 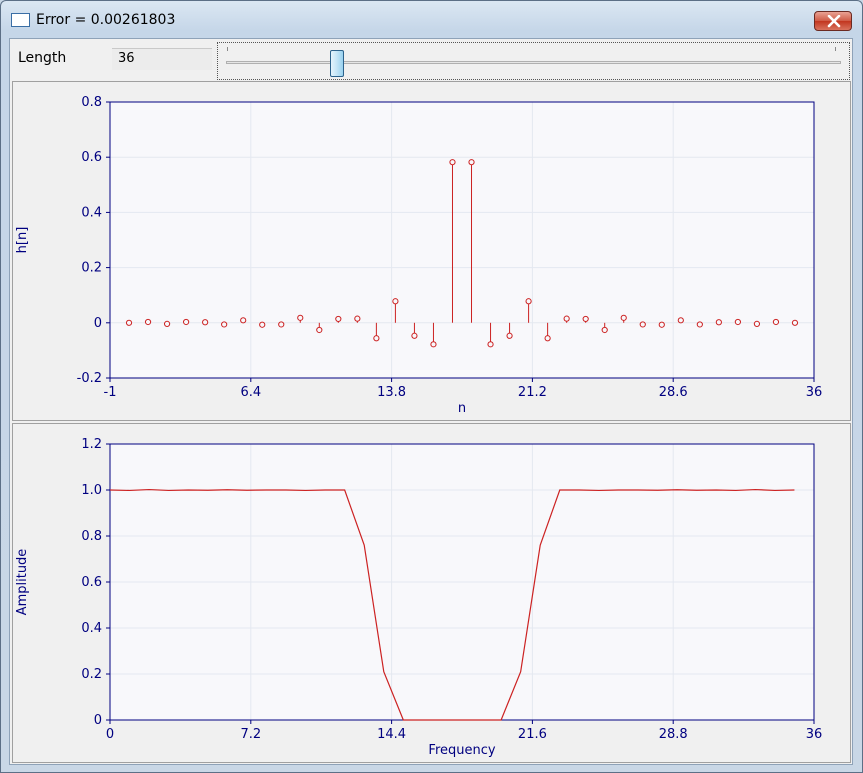 What do you see at coordinates (391, 392) in the screenshot?
I see `x-tick-label: 13.8` at bounding box center [391, 392].